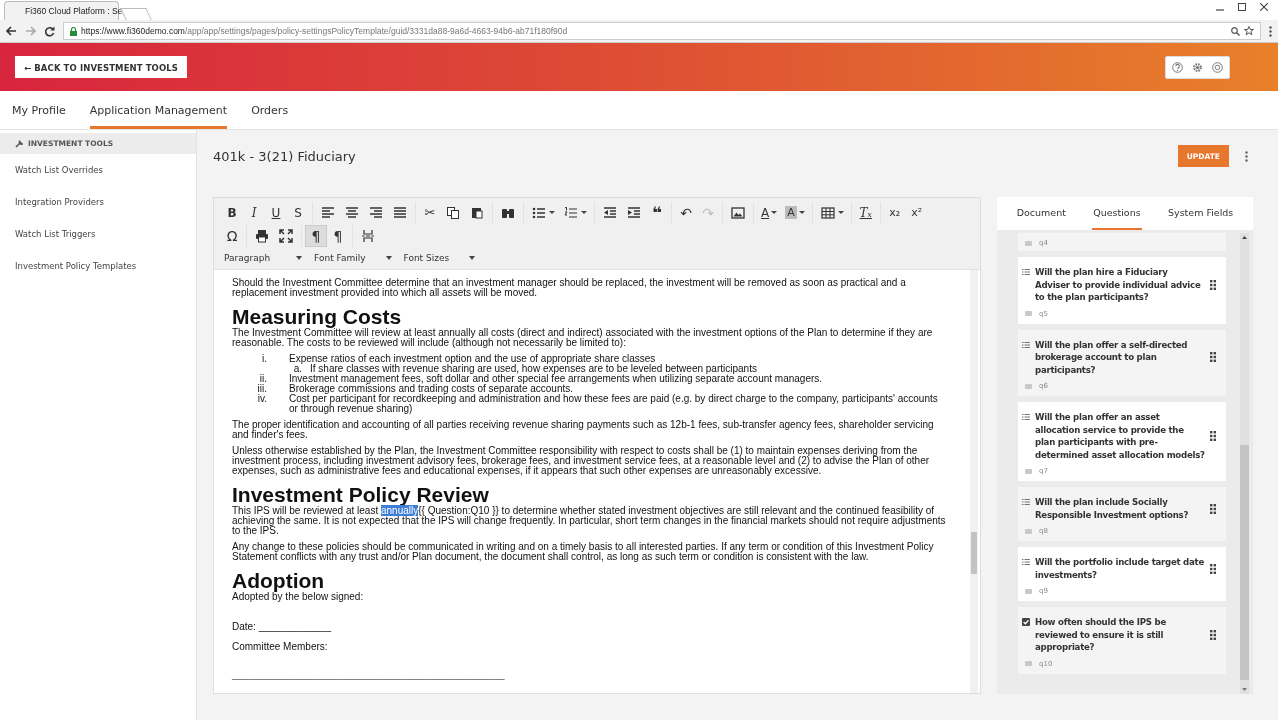 This screenshot has width=1278, height=720. What do you see at coordinates (338, 235) in the screenshot?
I see `right-to-left-button: ¶` at bounding box center [338, 235].